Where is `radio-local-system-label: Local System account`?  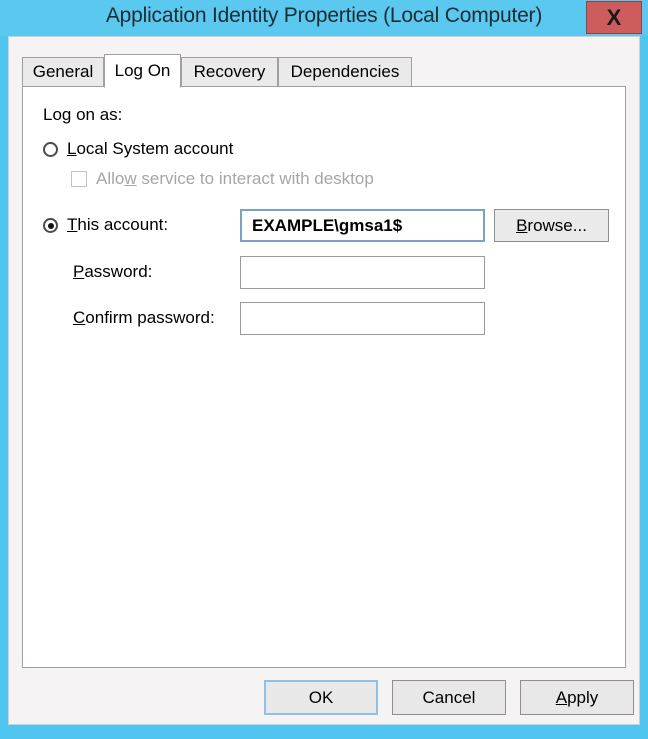 radio-local-system-label: Local System account is located at coordinates (150, 148).